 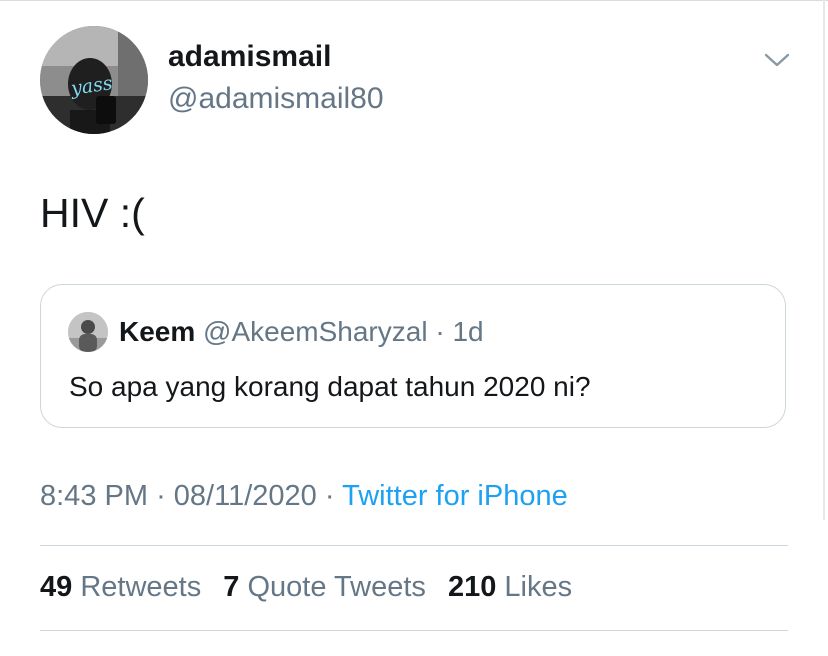 I want to click on quoted-author-avatar, so click(x=88, y=332).